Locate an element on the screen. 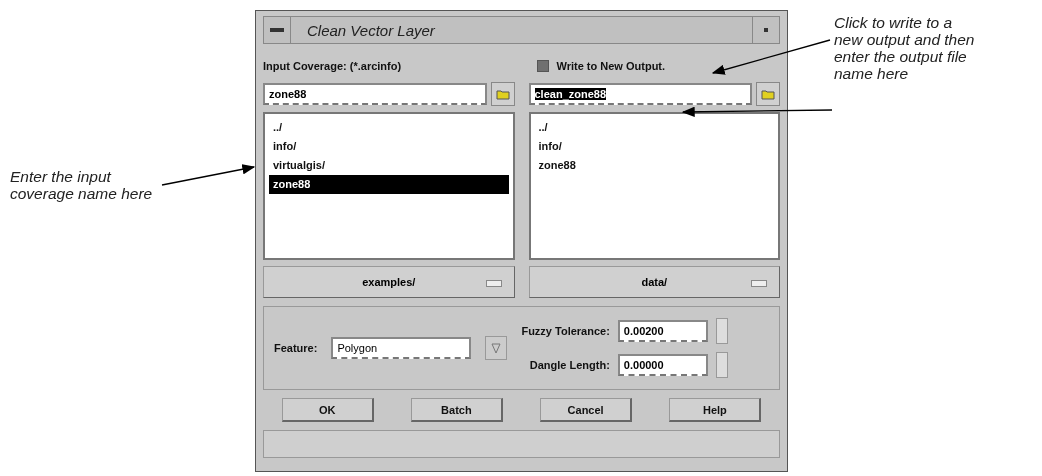 The height and width of the screenshot is (476, 1042). minus-icon is located at coordinates (277, 30).